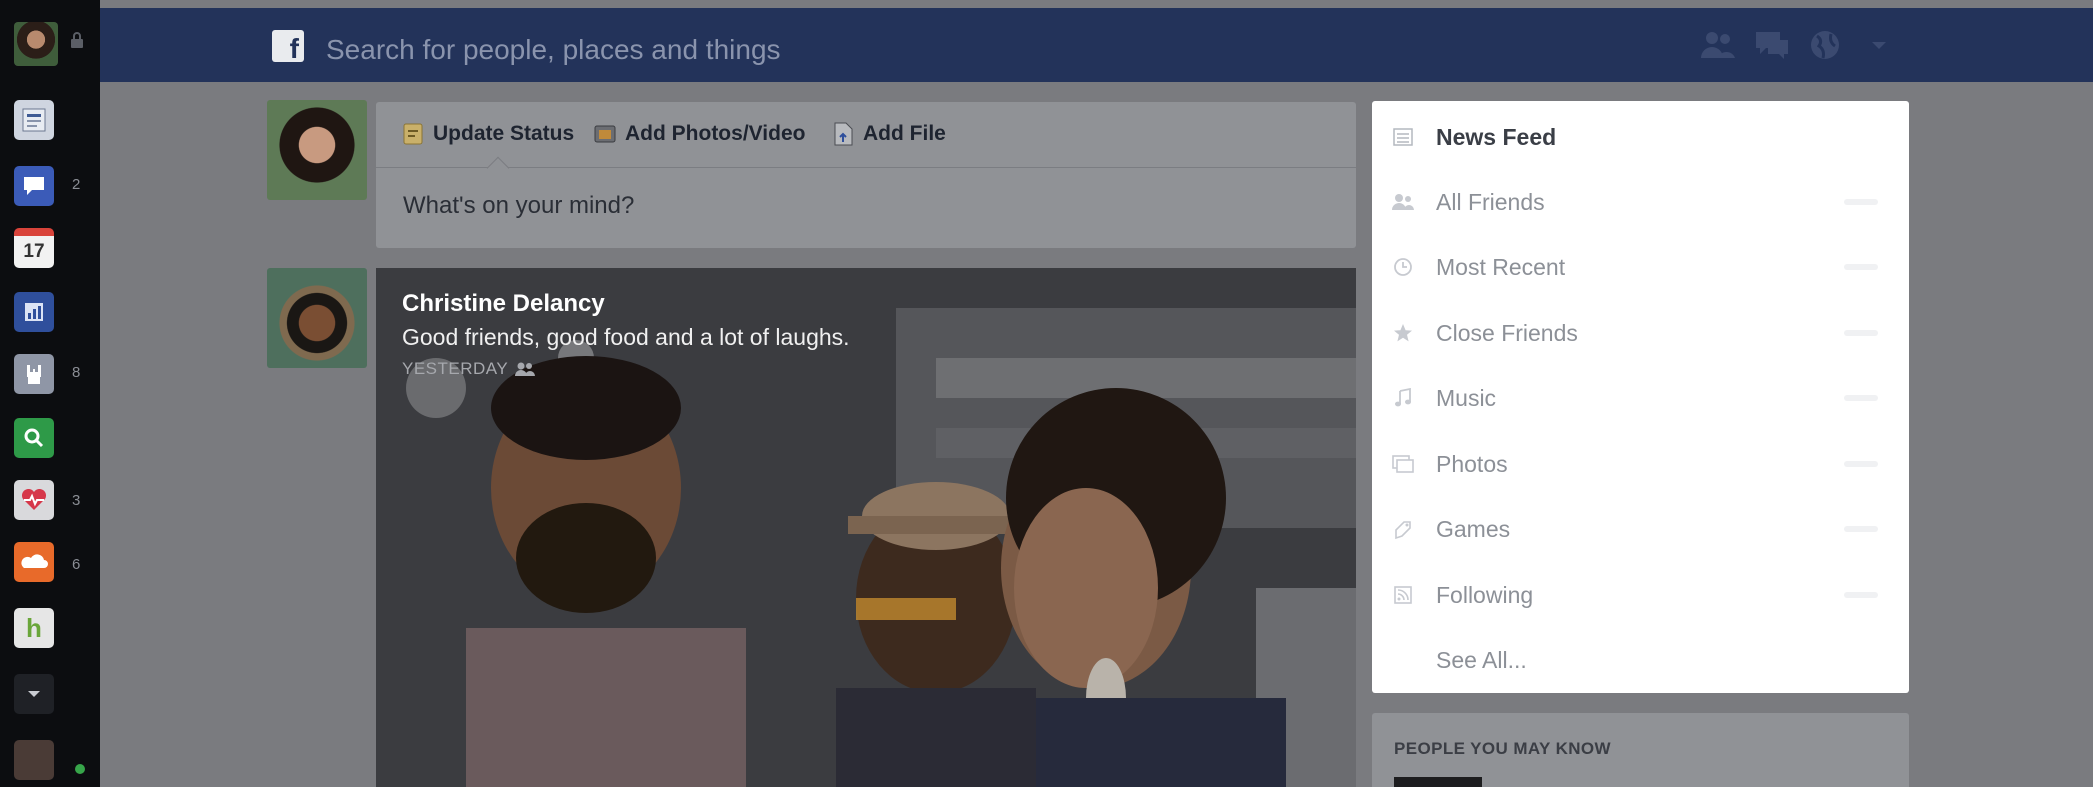 This screenshot has width=2093, height=787. I want to click on status-input: What's on your mind?, so click(518, 206).